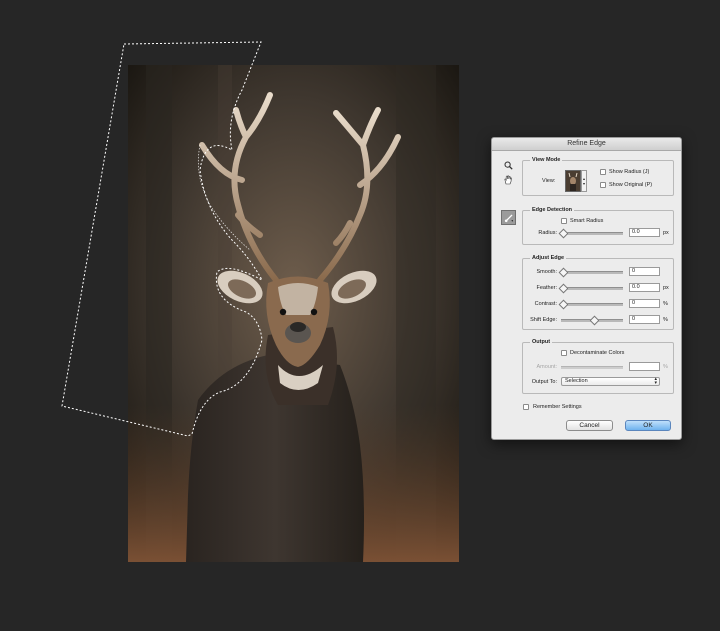 This screenshot has width=720, height=631. Describe the element at coordinates (644, 303) in the screenshot. I see `contrast-input: 0` at that location.